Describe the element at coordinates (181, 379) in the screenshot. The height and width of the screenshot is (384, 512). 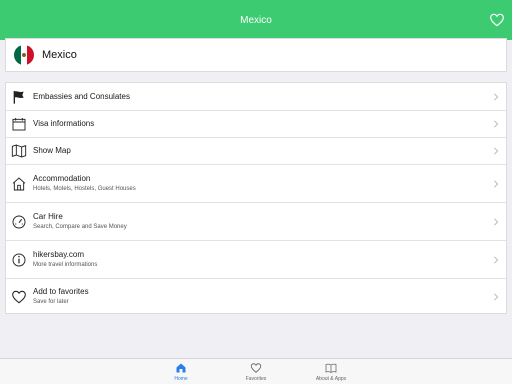
I see `tab-label: Home` at that location.